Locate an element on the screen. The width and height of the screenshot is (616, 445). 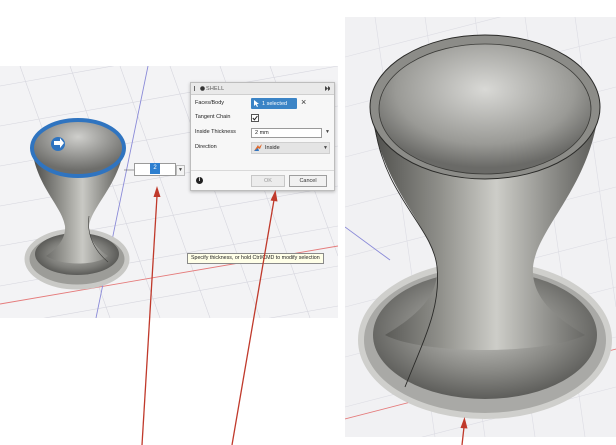
faces-selected-button: 1 selected is located at coordinates (274, 103).